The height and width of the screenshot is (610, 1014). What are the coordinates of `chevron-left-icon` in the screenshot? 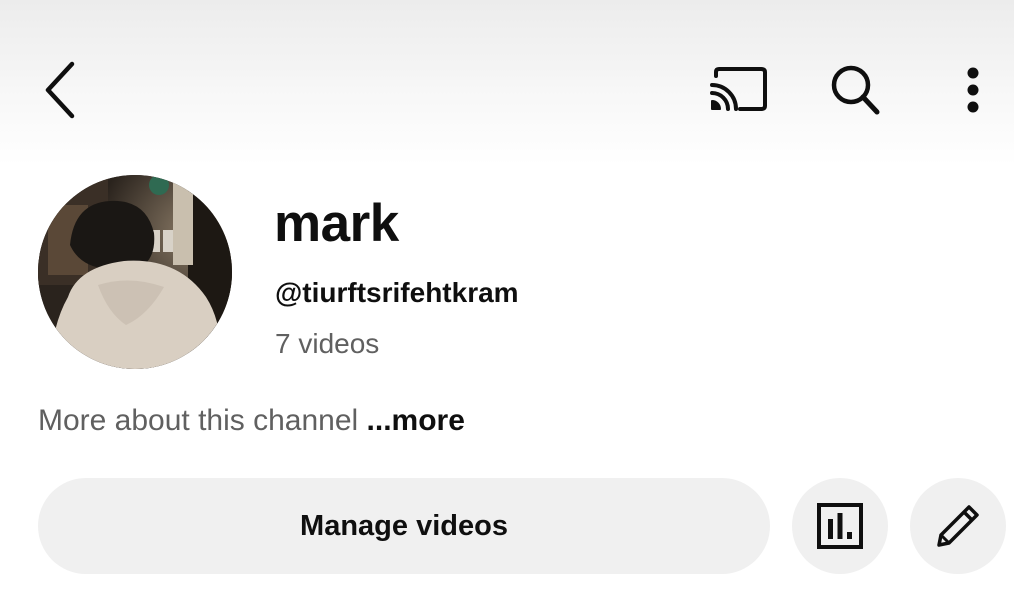 It's located at (60, 90).